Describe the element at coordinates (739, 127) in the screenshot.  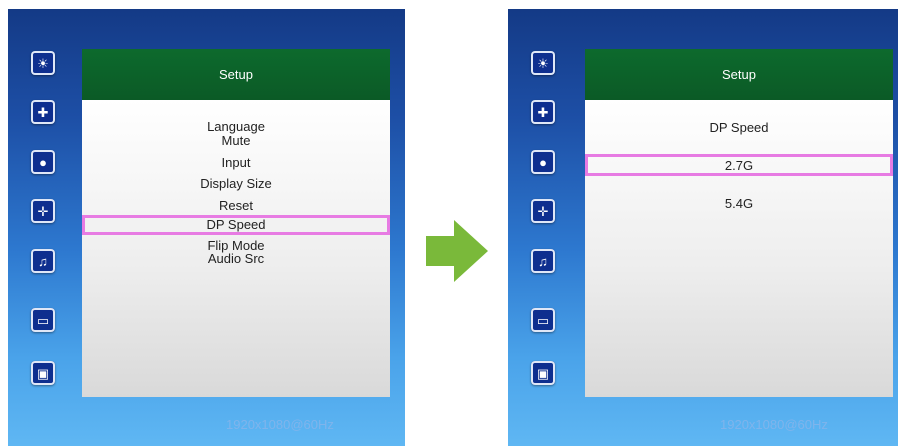
I see `submenu-heading: DP Speed` at that location.